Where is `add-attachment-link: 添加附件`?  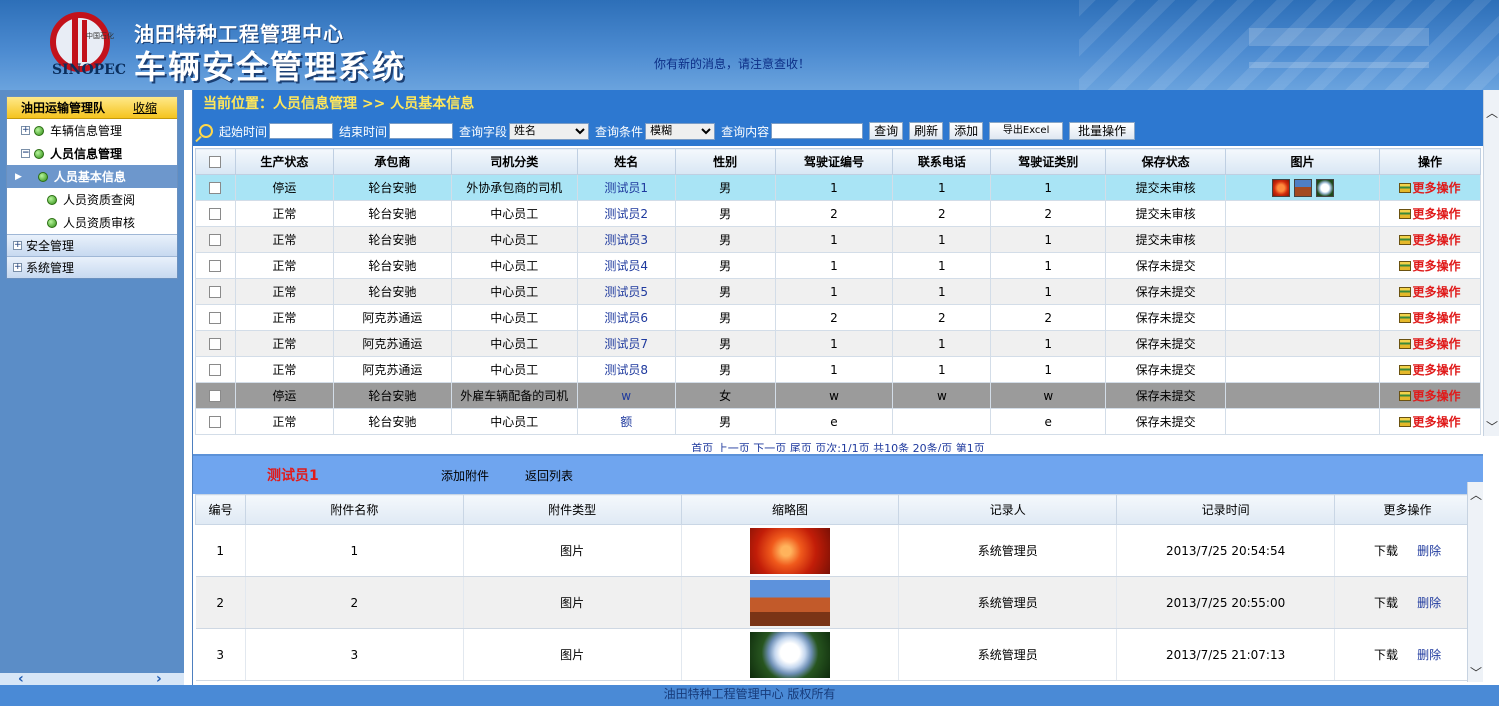
add-attachment-link: 添加附件 is located at coordinates (465, 475).